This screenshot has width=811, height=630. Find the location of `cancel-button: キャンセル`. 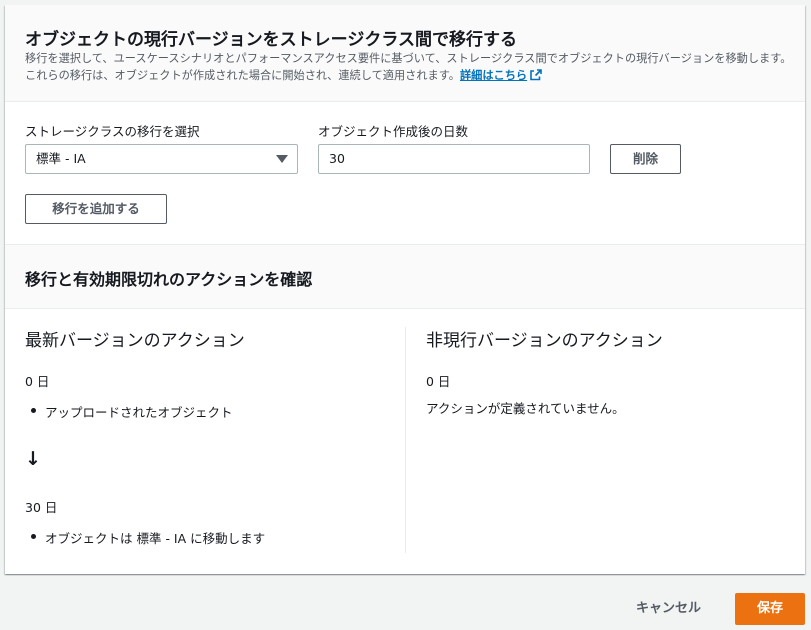

cancel-button: キャンセル is located at coordinates (668, 606).